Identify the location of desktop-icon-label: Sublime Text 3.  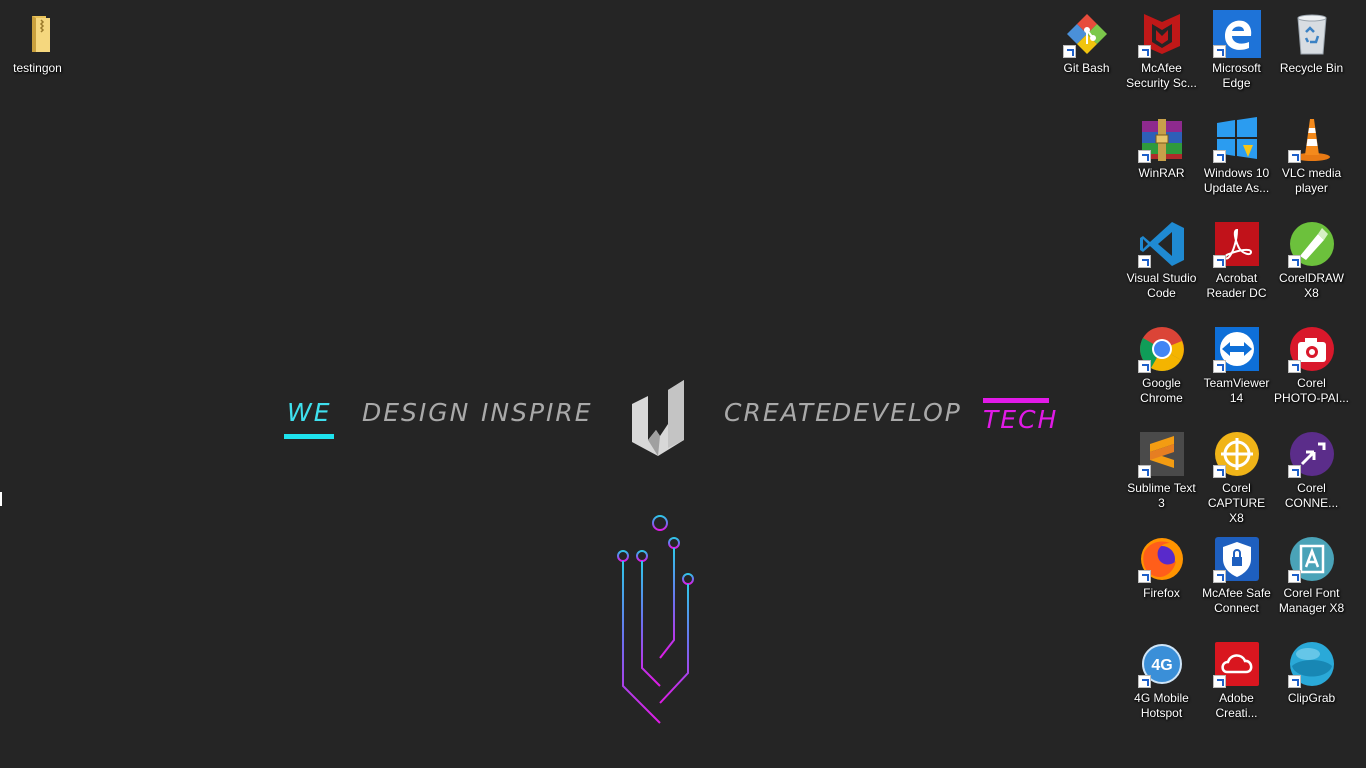
(1161, 495).